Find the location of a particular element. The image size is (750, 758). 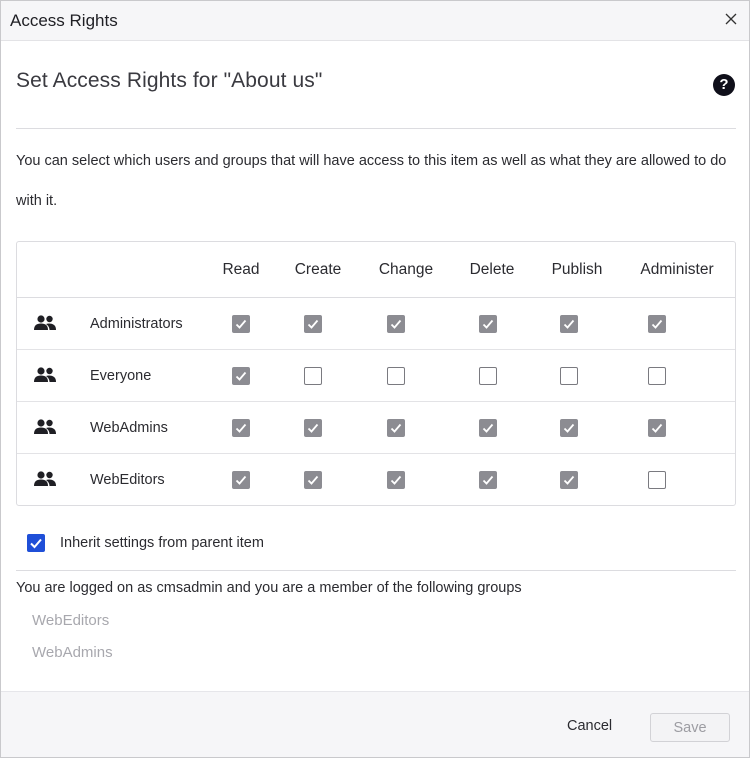

dialog-title: Access Rights is located at coordinates (64, 20).